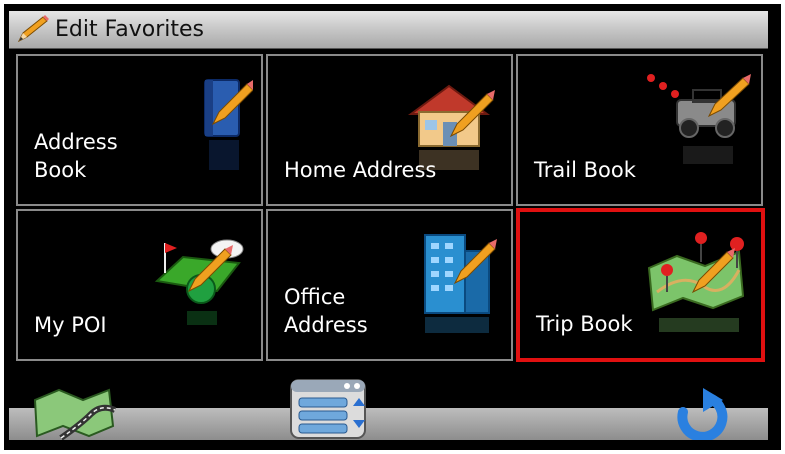 This screenshot has height=454, width=785. Describe the element at coordinates (460, 283) in the screenshot. I see `office-building-icon` at that location.